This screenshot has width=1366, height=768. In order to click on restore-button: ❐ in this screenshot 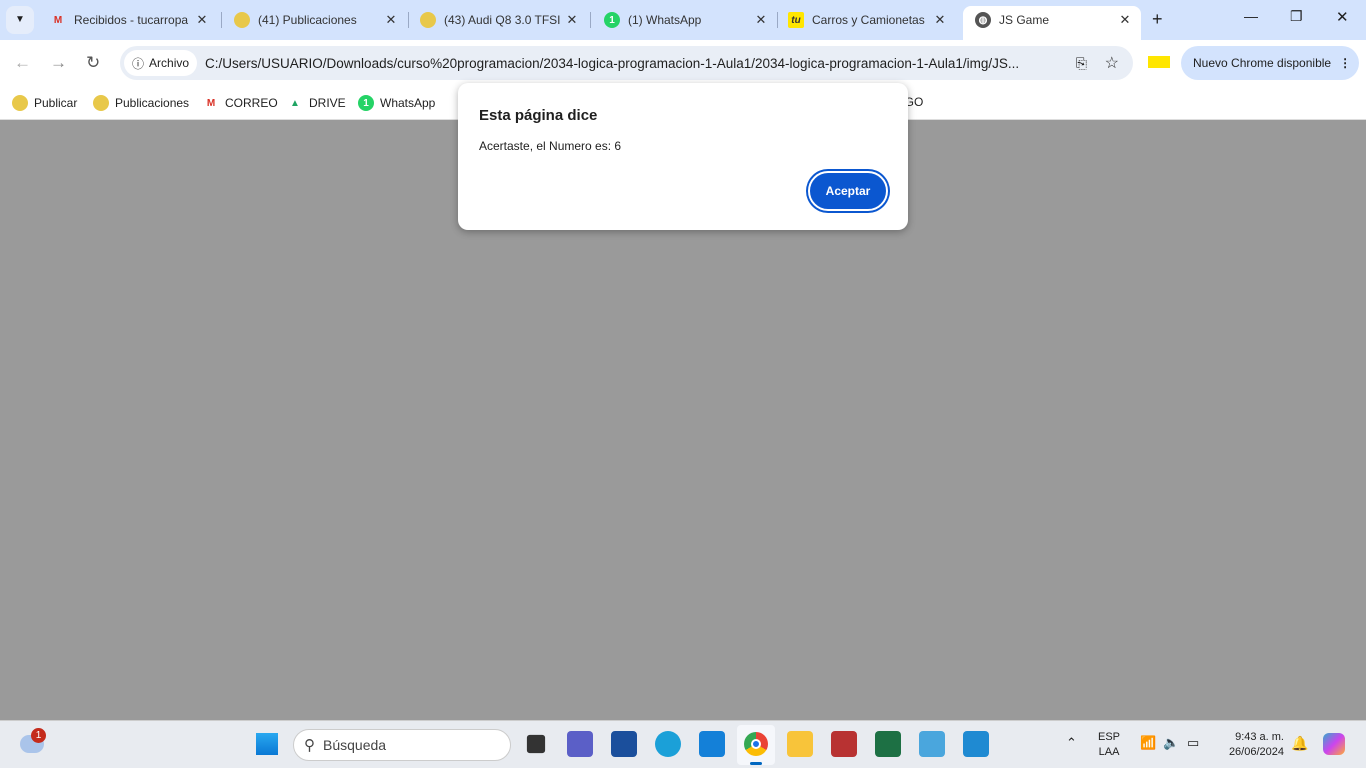, I will do `click(1296, 16)`.